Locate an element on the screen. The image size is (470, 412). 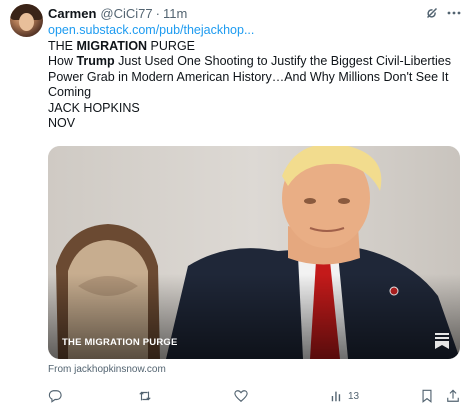
subtitle-prefix: How is located at coordinates (62, 61).